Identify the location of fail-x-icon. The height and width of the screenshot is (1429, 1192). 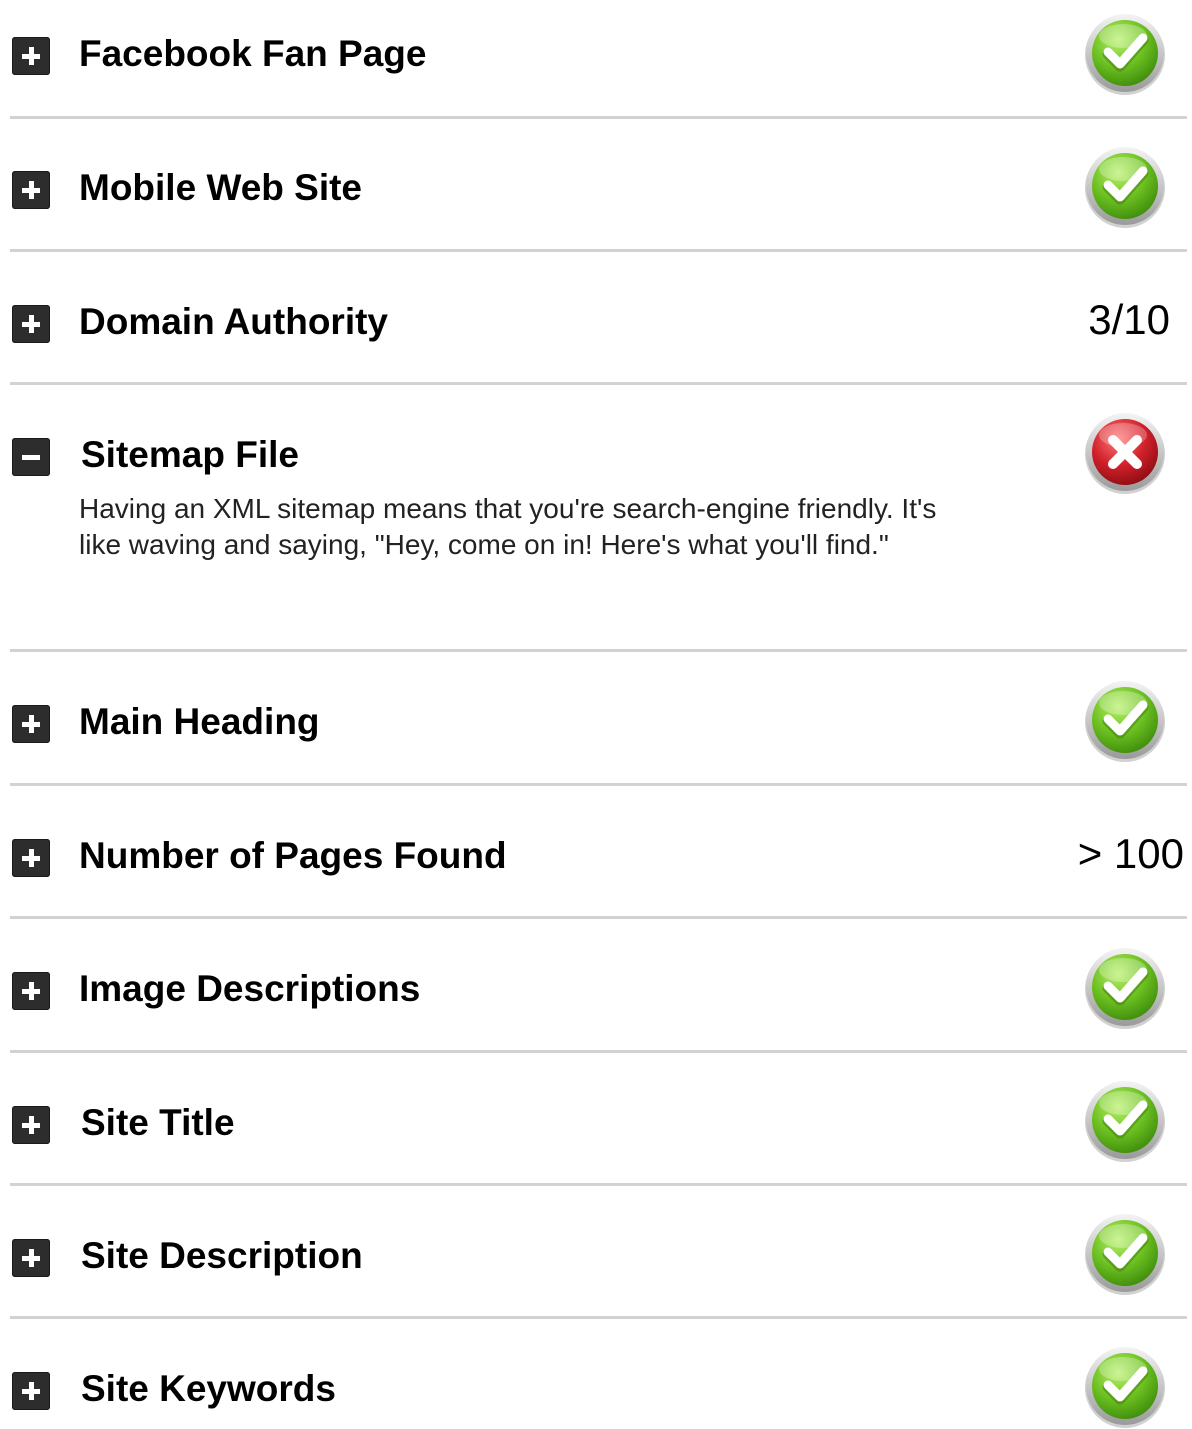
(1125, 453).